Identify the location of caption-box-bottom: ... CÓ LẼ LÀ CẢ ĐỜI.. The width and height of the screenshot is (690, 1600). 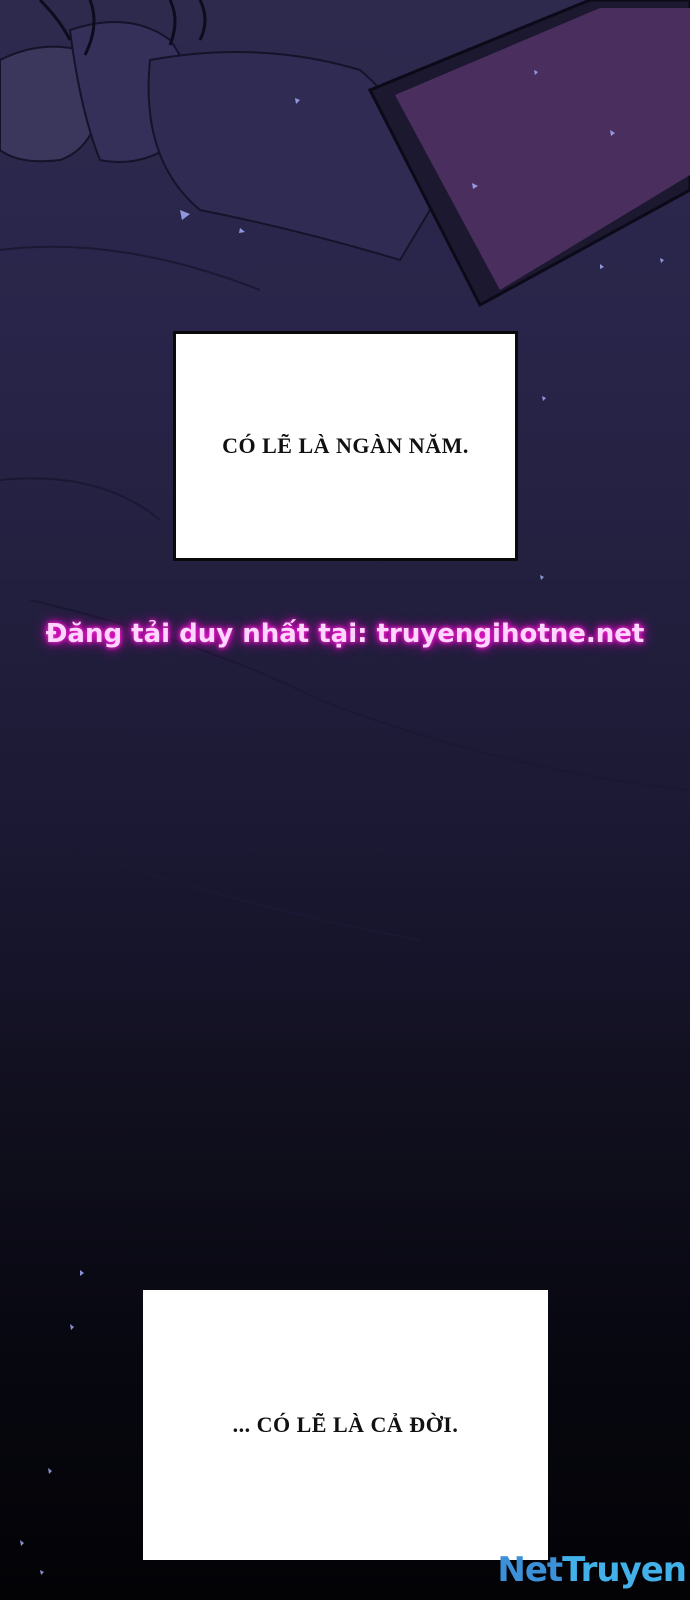
(345, 1425).